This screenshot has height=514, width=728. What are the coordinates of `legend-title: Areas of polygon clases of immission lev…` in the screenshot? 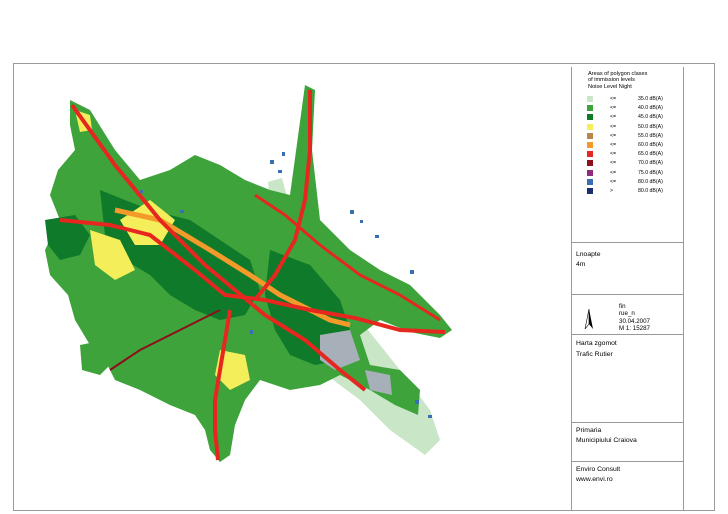 It's located at (634, 80).